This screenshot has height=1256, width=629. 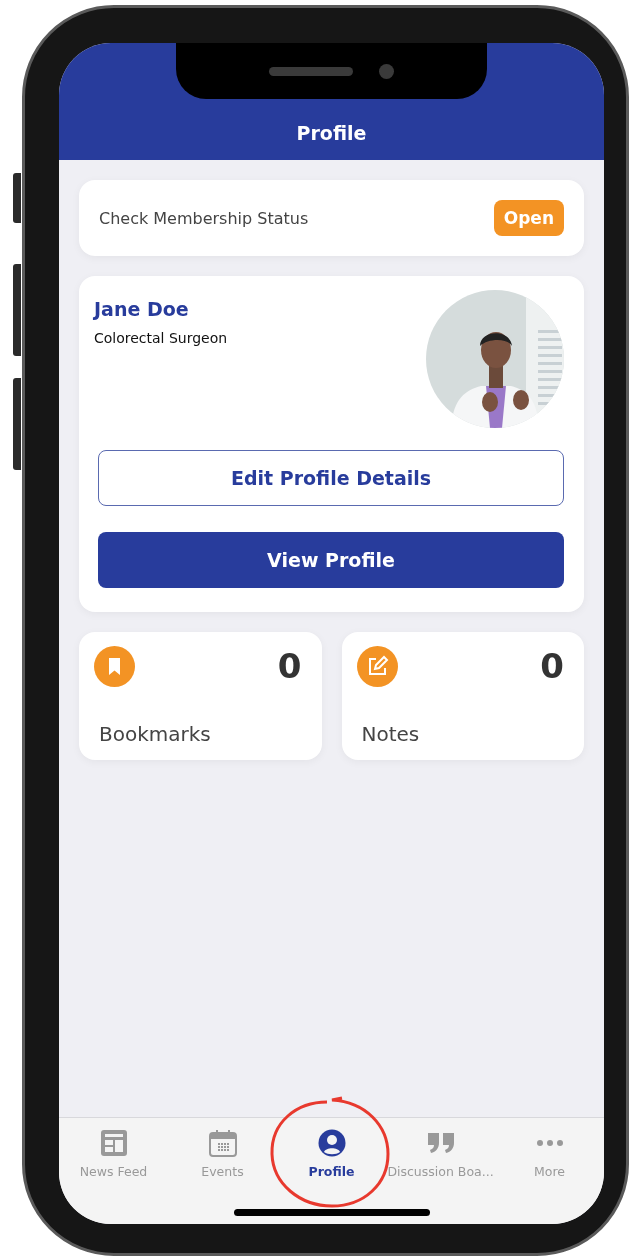 What do you see at coordinates (200, 696) in the screenshot?
I see `stat-card: 0 Bookmarks` at bounding box center [200, 696].